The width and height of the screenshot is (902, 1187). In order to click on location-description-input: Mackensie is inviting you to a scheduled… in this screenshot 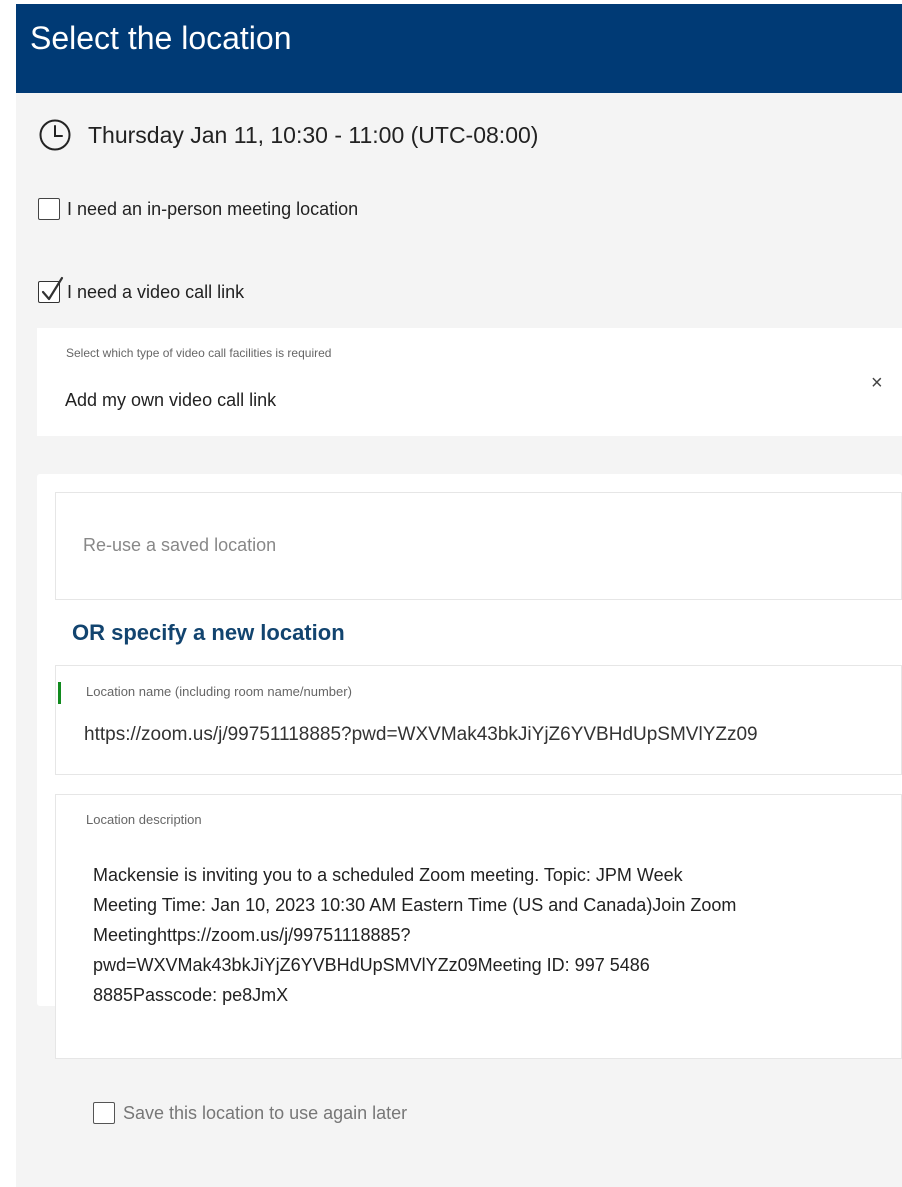, I will do `click(493, 935)`.